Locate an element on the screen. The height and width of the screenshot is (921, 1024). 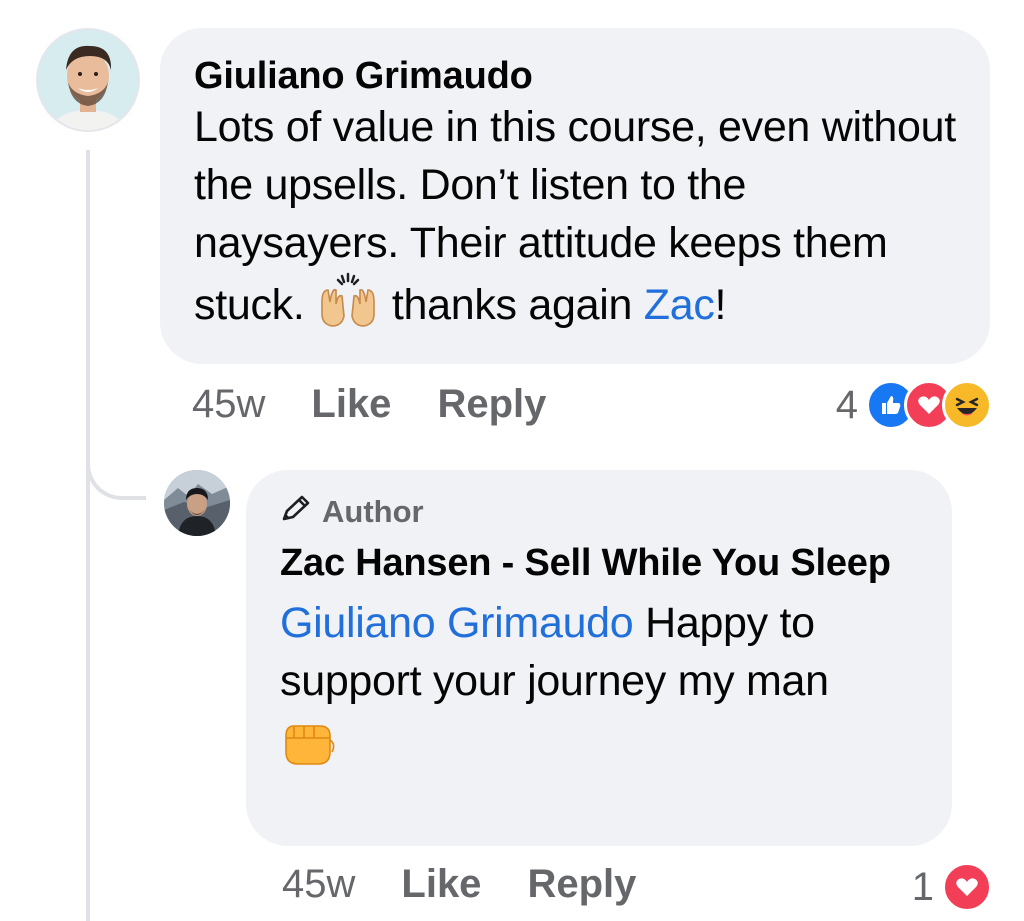
author-badge: Author is located at coordinates (599, 512).